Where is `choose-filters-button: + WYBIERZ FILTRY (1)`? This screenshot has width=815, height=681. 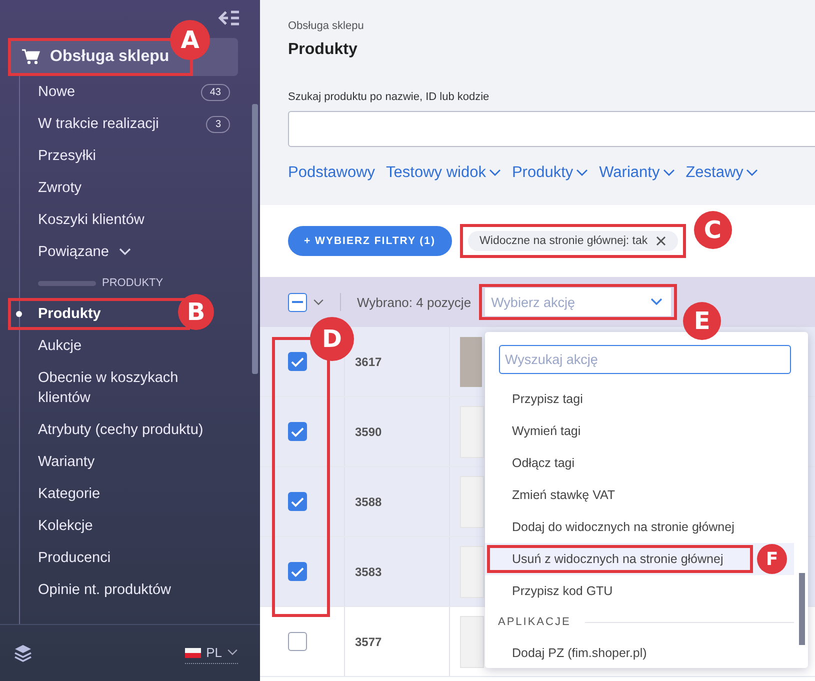 choose-filters-button: + WYBIERZ FILTRY (1) is located at coordinates (370, 241).